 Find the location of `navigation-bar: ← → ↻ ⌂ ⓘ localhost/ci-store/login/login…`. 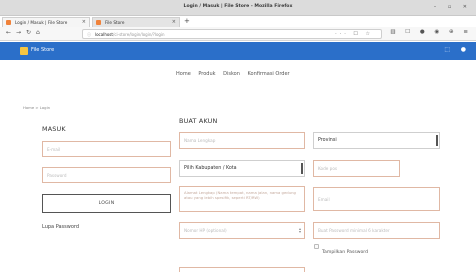

navigation-bar: ← → ↻ ⌂ ⓘ localhost/ci-store/login/login… is located at coordinates (238, 34).